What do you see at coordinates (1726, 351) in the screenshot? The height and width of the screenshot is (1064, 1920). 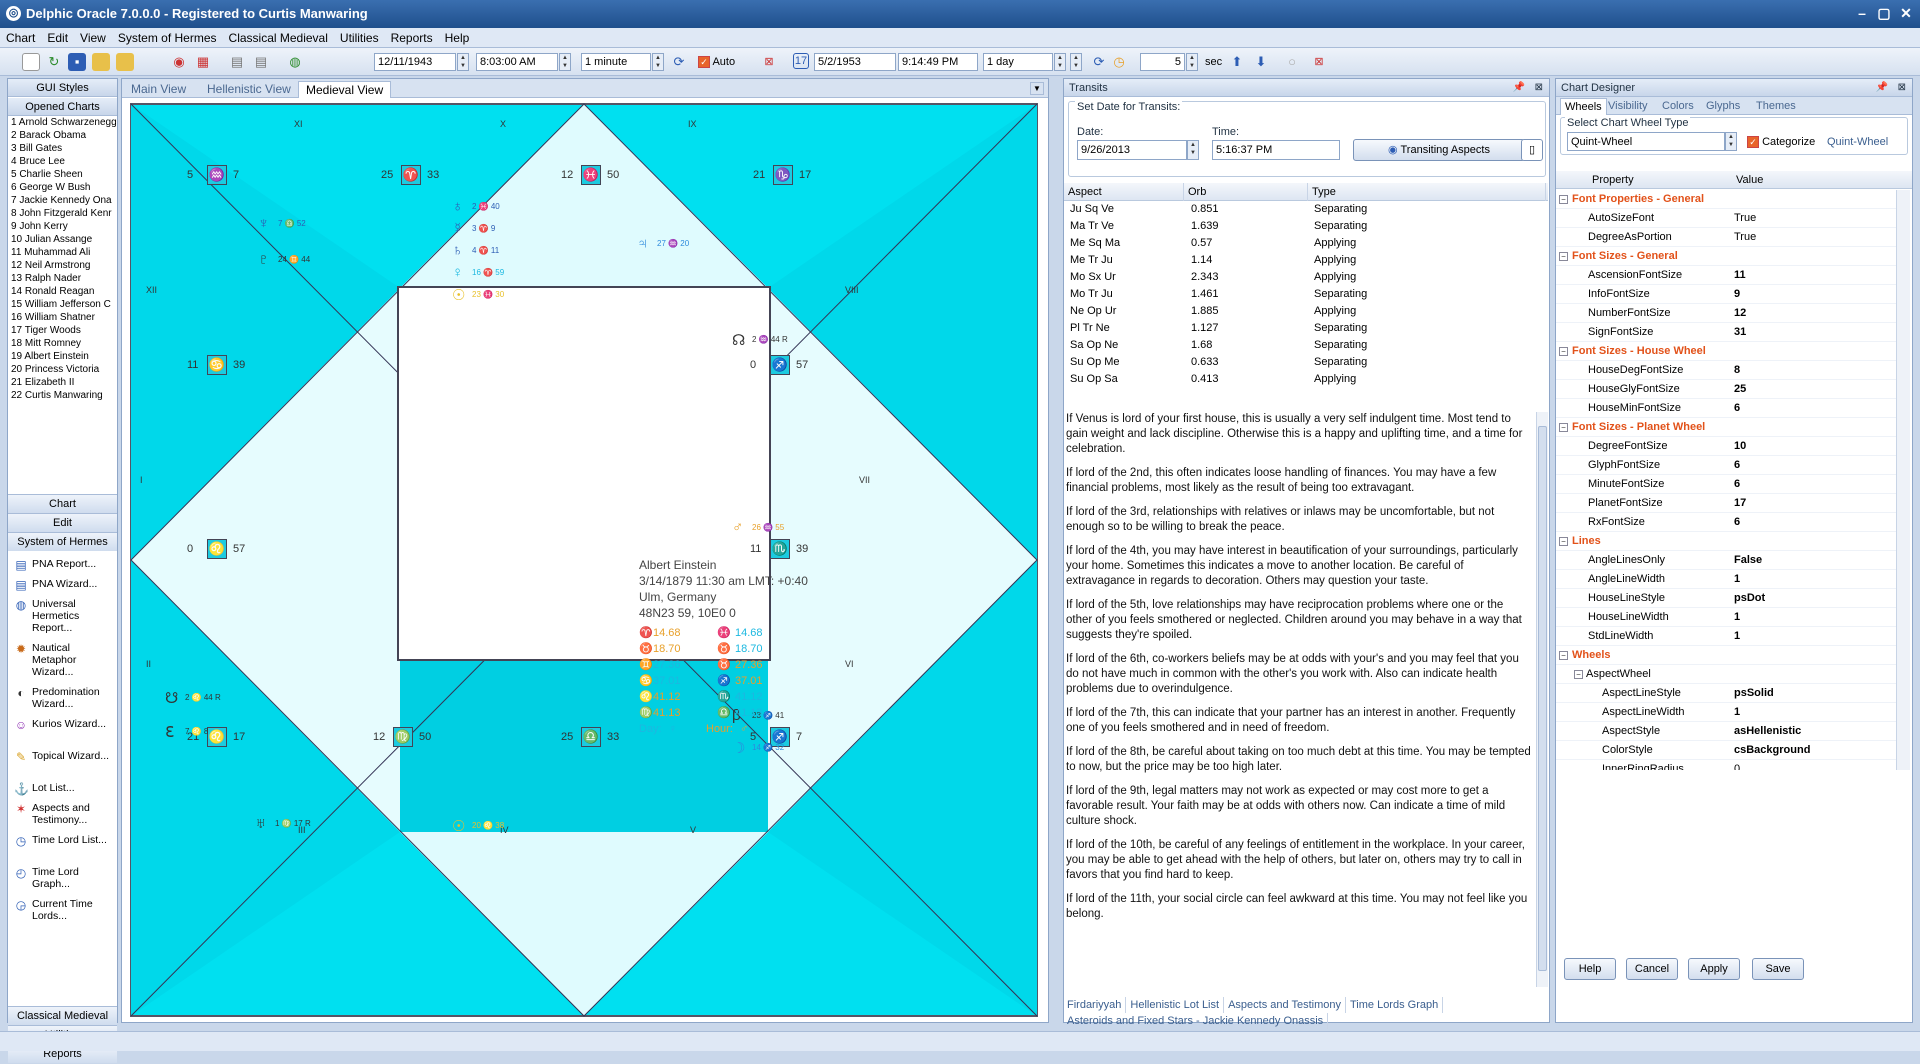 I see `property-row: − Font Sizes - House Wheel` at bounding box center [1726, 351].